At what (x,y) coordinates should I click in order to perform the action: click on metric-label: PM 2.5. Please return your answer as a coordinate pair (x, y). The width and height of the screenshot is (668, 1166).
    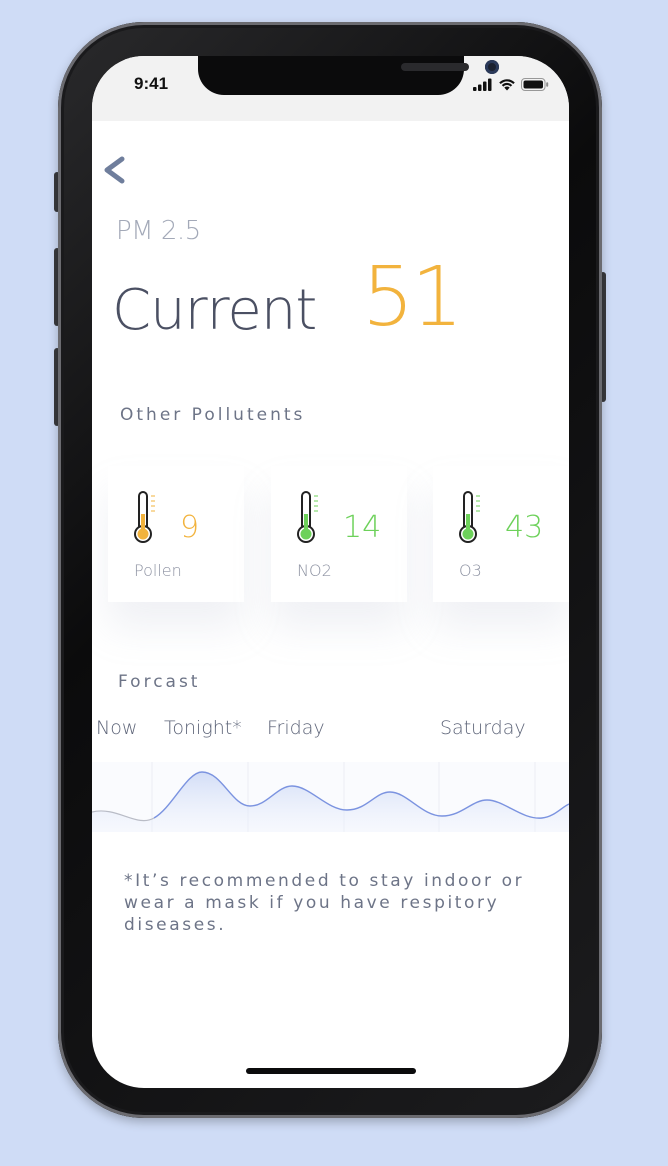
    Looking at the image, I should click on (158, 231).